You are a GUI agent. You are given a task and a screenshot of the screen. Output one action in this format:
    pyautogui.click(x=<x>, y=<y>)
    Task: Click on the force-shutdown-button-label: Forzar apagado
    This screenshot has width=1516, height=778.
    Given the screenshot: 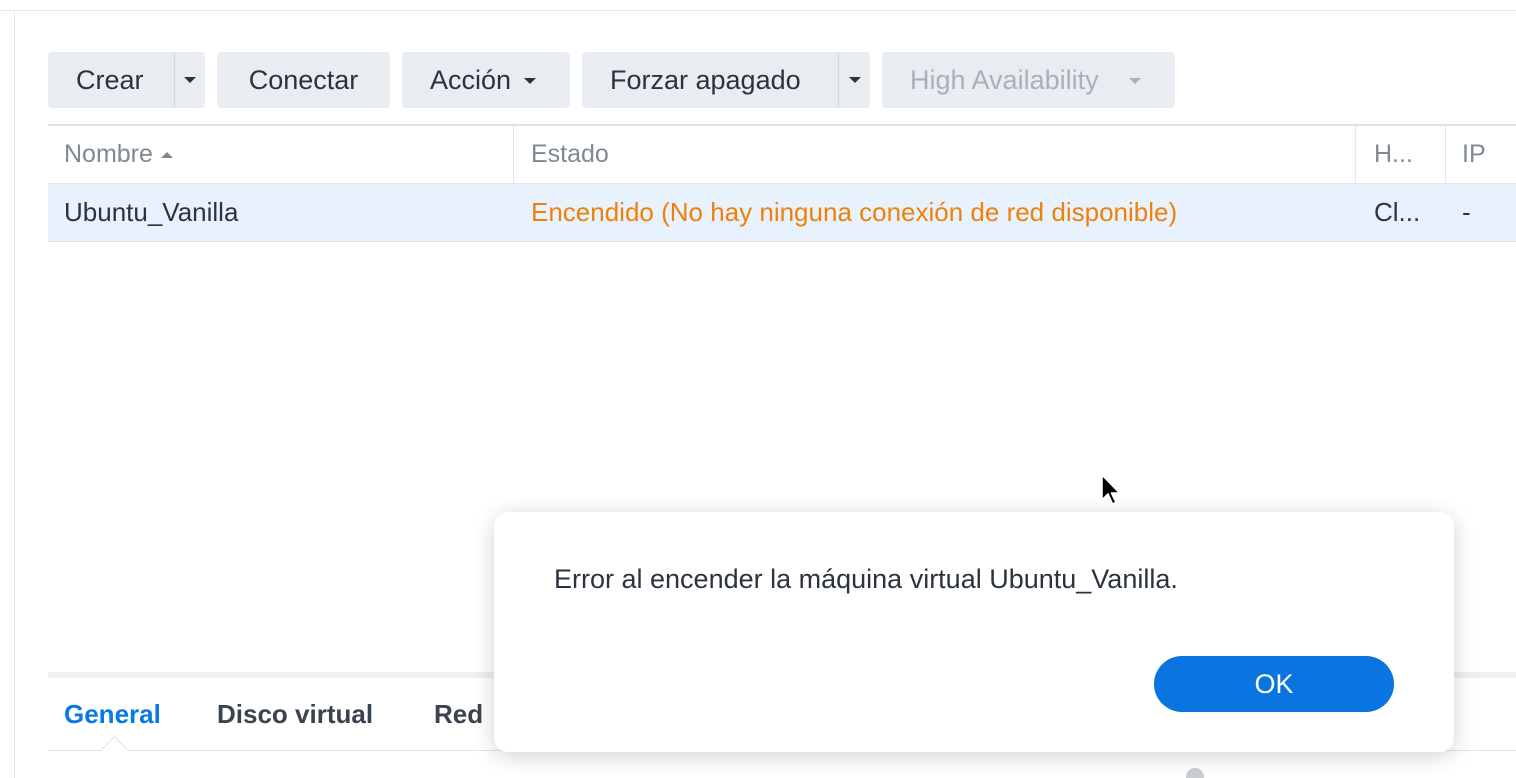 What is the action you would take?
    pyautogui.click(x=705, y=79)
    